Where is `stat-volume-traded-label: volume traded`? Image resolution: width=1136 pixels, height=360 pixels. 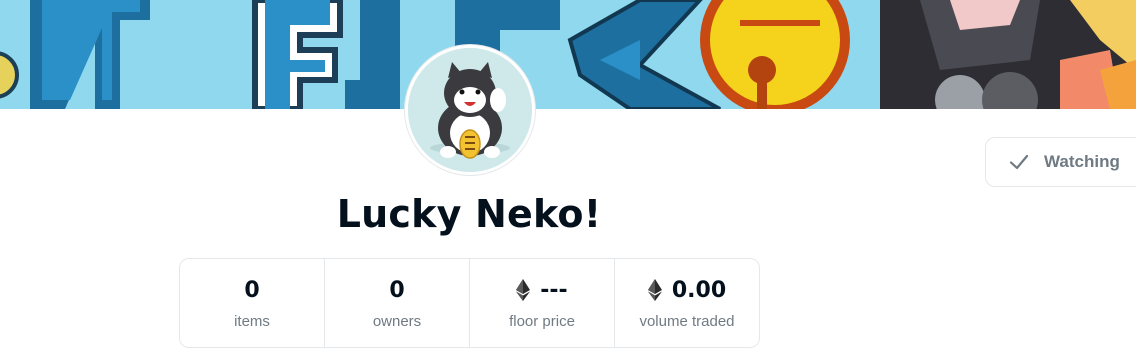
stat-volume-traded-label: volume traded is located at coordinates (687, 321).